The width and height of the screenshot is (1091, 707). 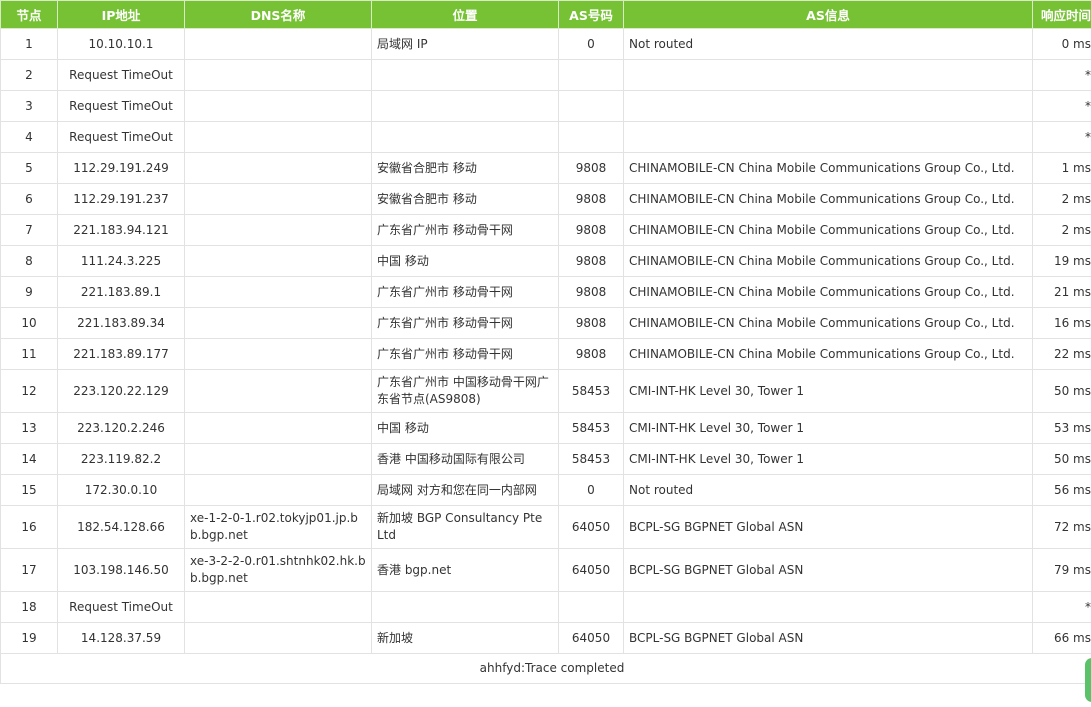 I want to click on cell-hop: 17, so click(x=29, y=570).